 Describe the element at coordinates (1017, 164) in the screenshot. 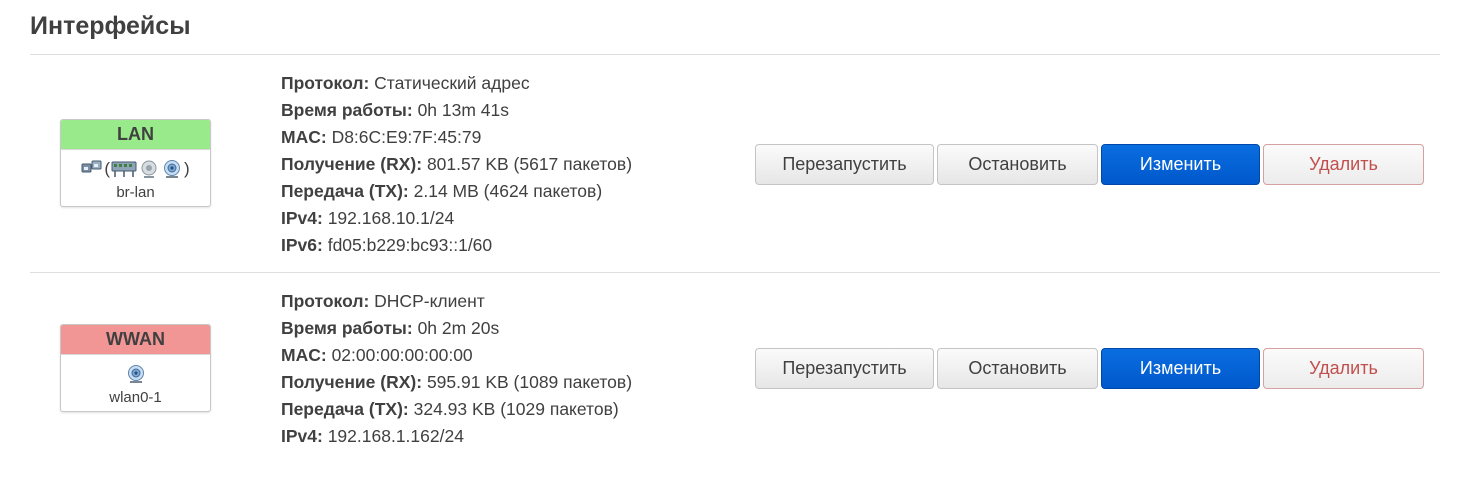

I see `stop-button-lan: Остановить` at that location.